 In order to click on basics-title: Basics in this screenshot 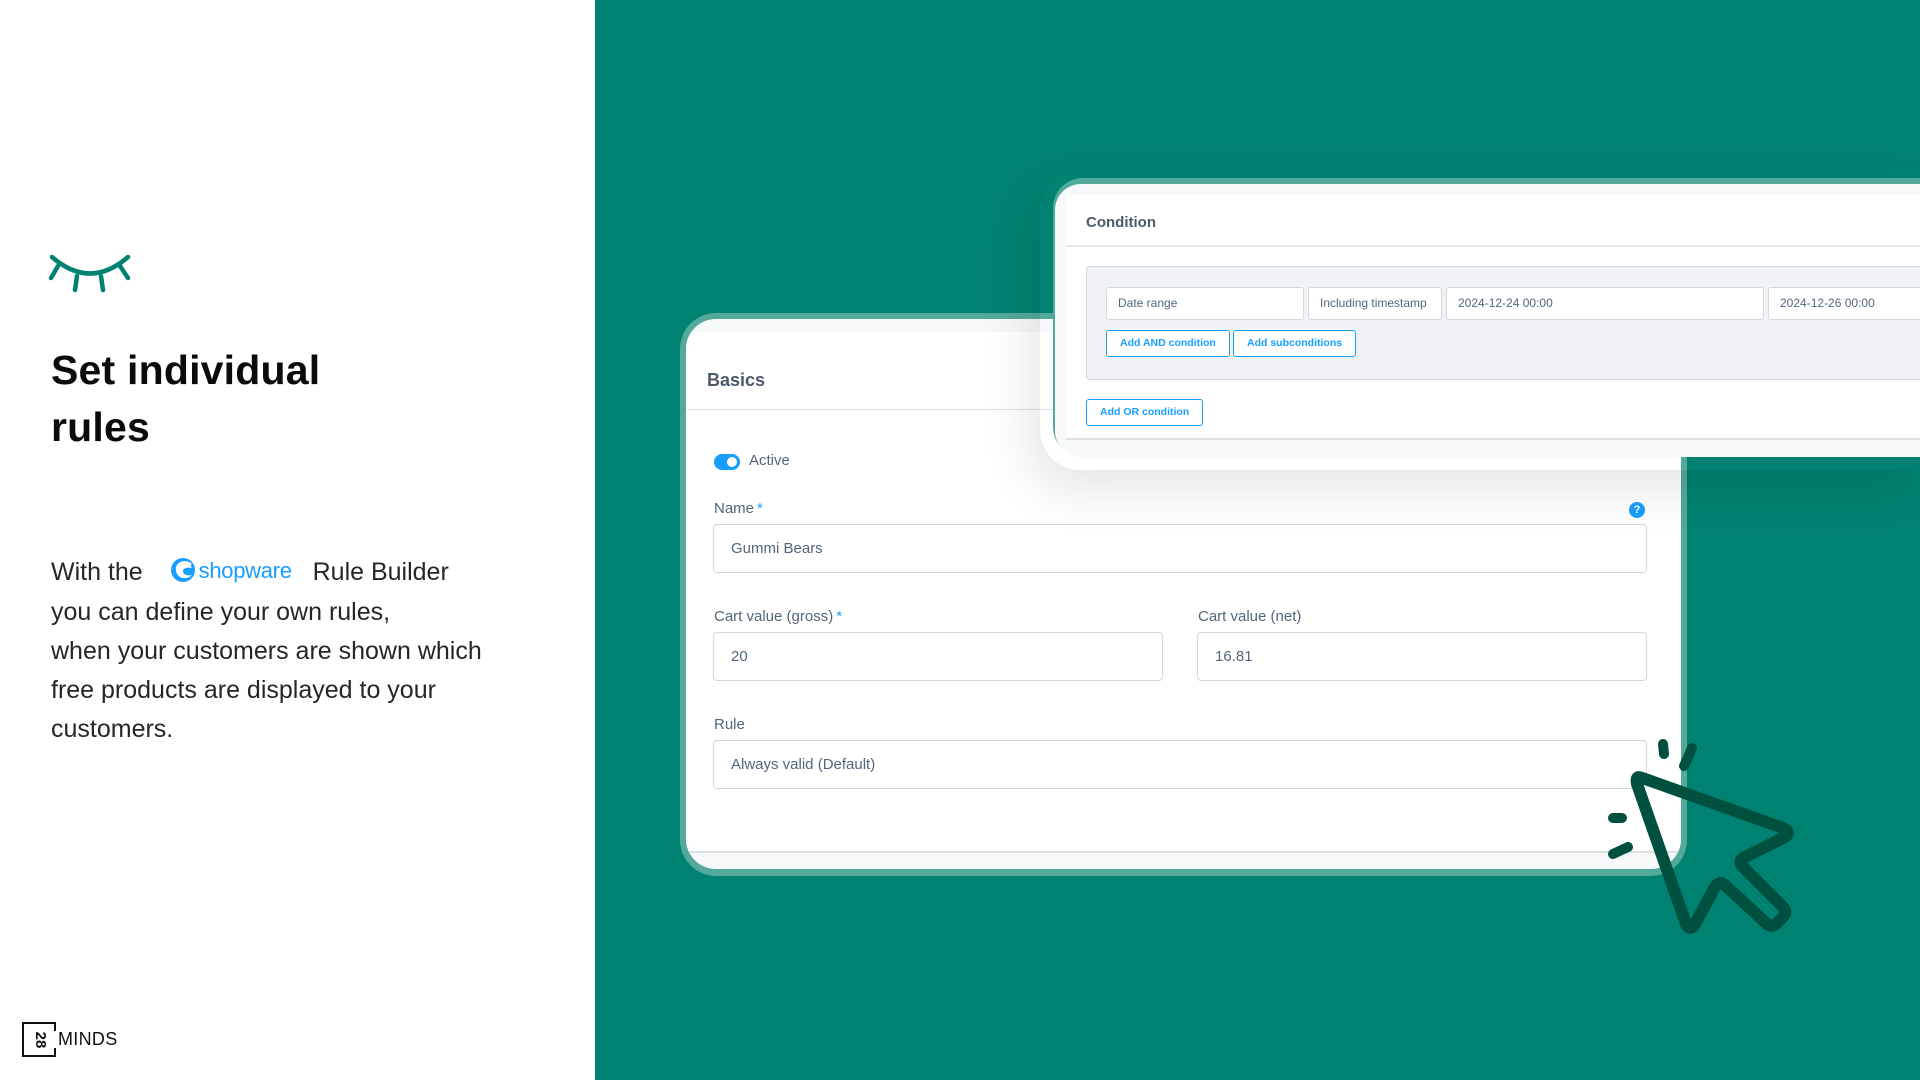, I will do `click(736, 380)`.